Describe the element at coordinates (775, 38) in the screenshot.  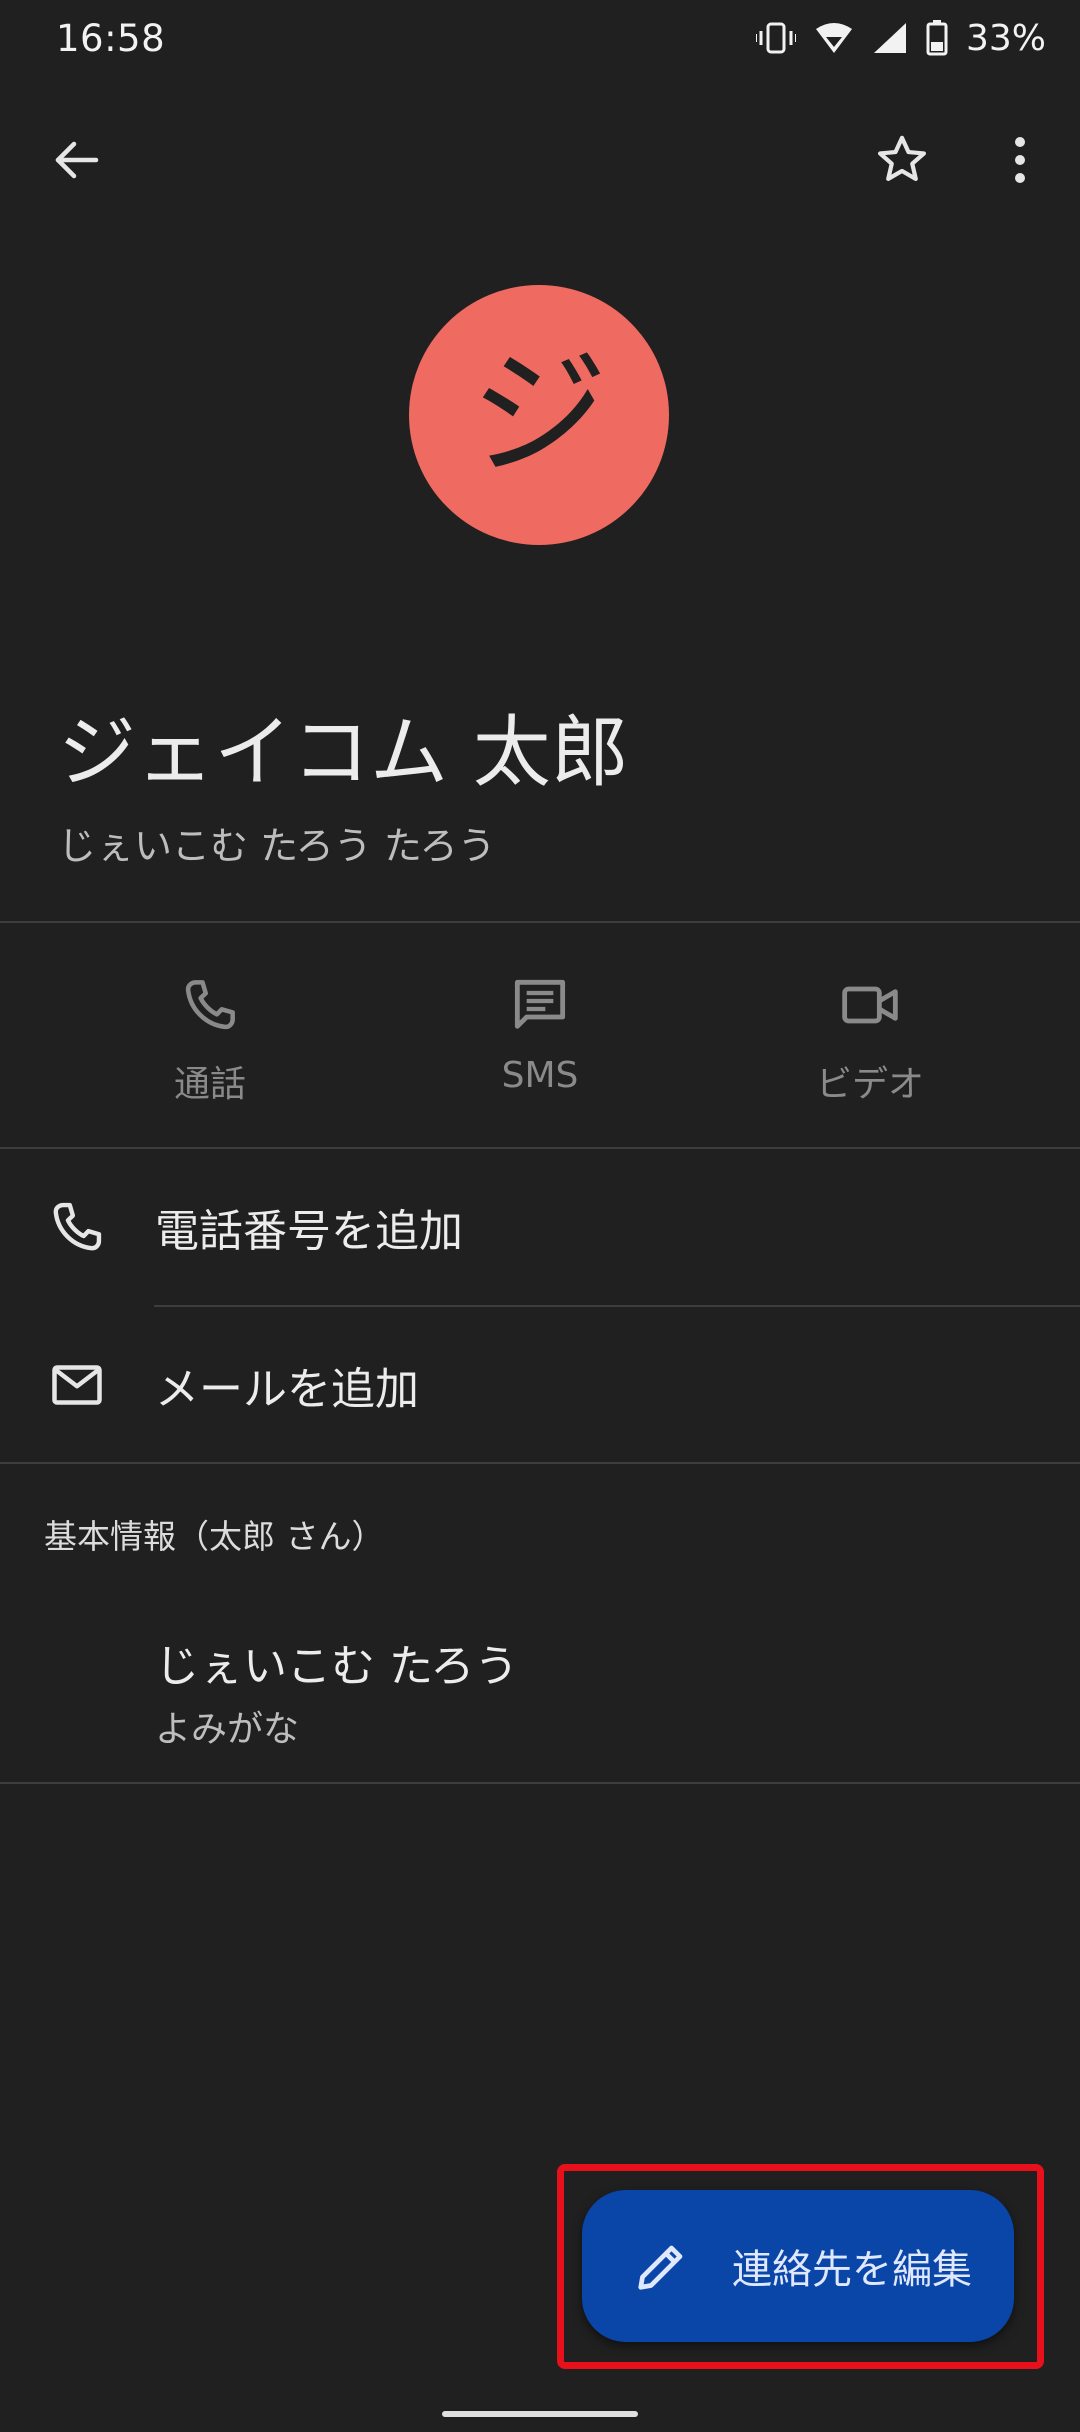
I see `vibrate-icon` at that location.